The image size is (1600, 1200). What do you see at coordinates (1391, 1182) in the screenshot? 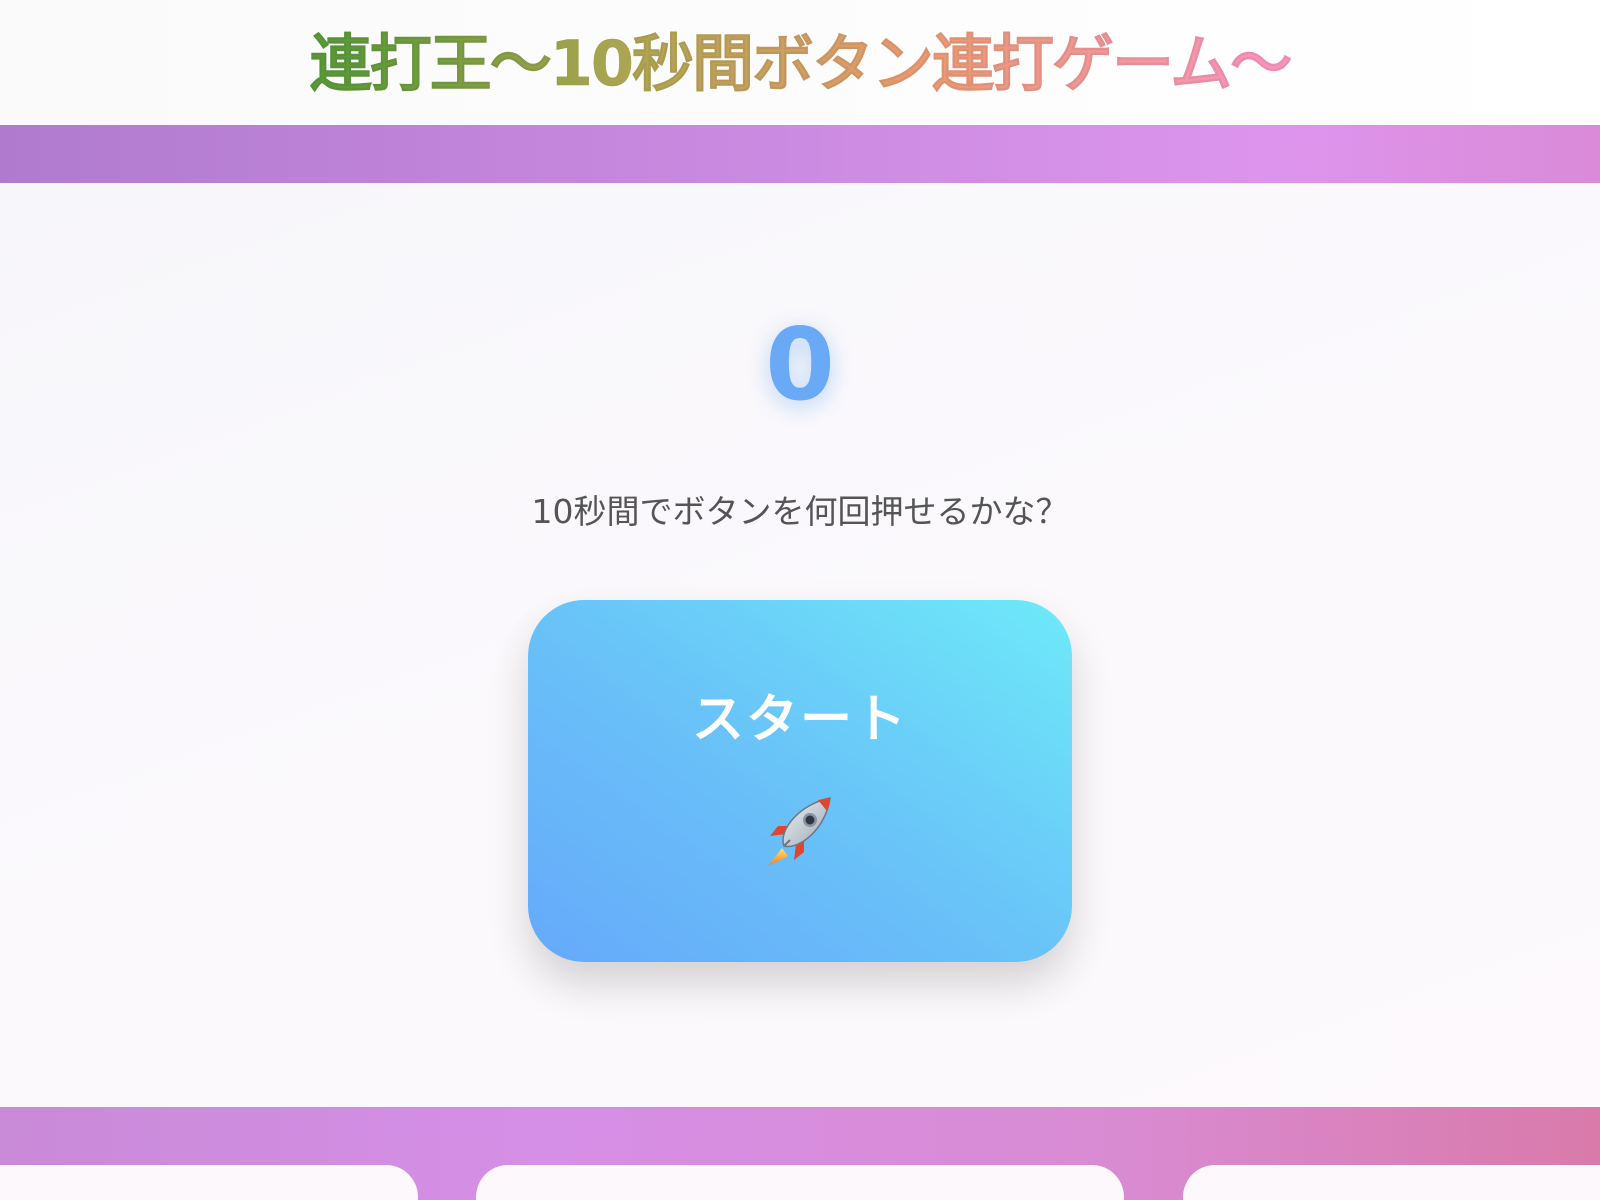
I see `bottom-card-right` at bounding box center [1391, 1182].